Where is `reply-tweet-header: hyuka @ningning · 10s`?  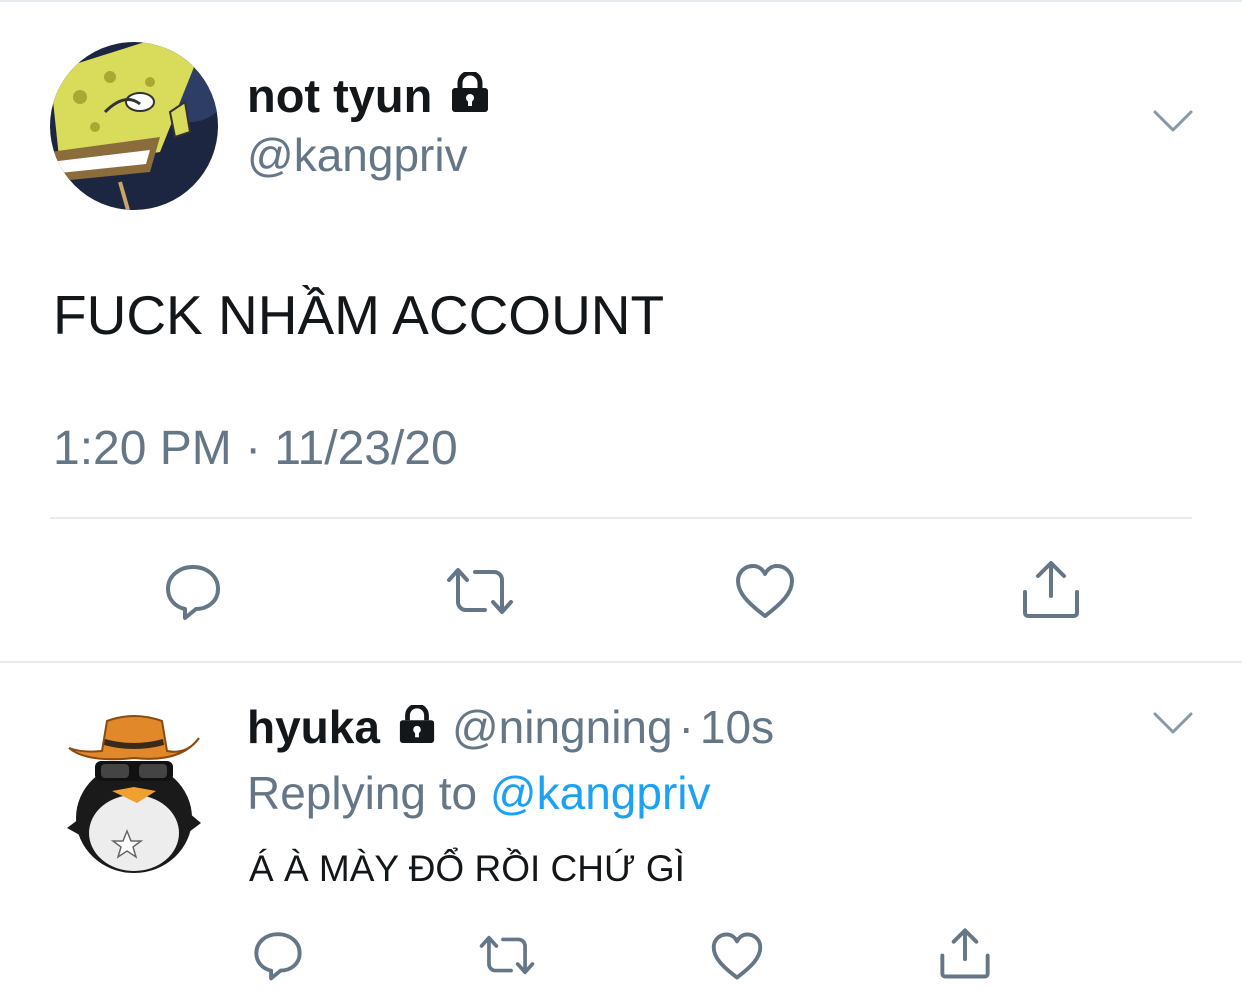 reply-tweet-header: hyuka @ningning · 10s is located at coordinates (510, 727).